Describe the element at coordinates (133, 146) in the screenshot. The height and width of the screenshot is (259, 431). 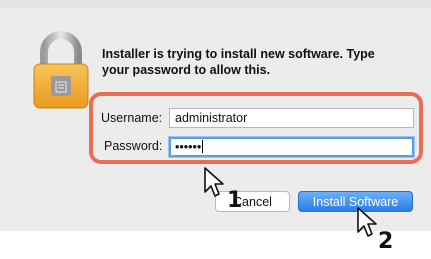
I see `password-label: Password:` at that location.